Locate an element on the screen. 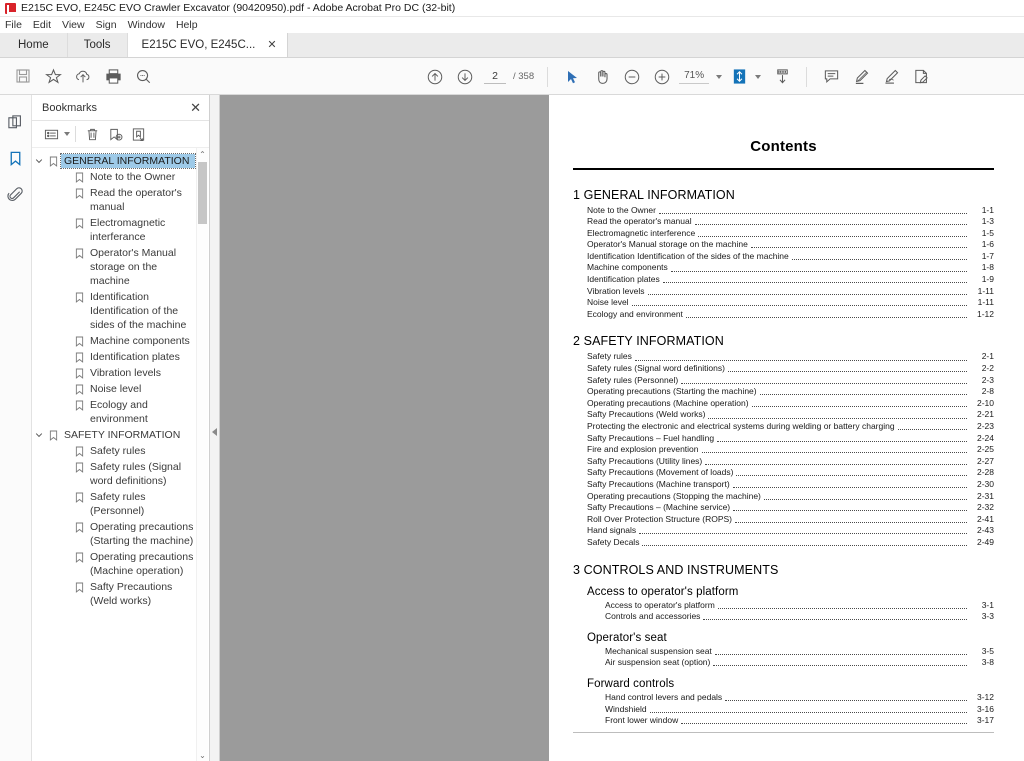 Image resolution: width=1024 pixels, height=761 pixels. toc-entry: Access to operator's platform 3-1 is located at coordinates (783, 606).